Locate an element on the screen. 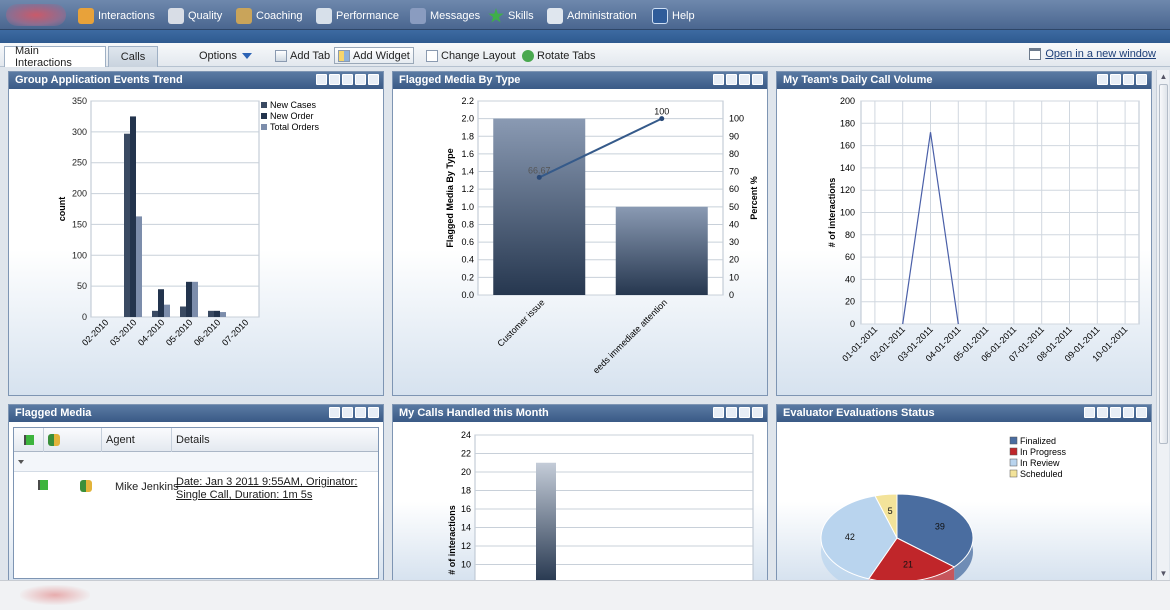  nav-administration: Administration is located at coordinates (592, 16).